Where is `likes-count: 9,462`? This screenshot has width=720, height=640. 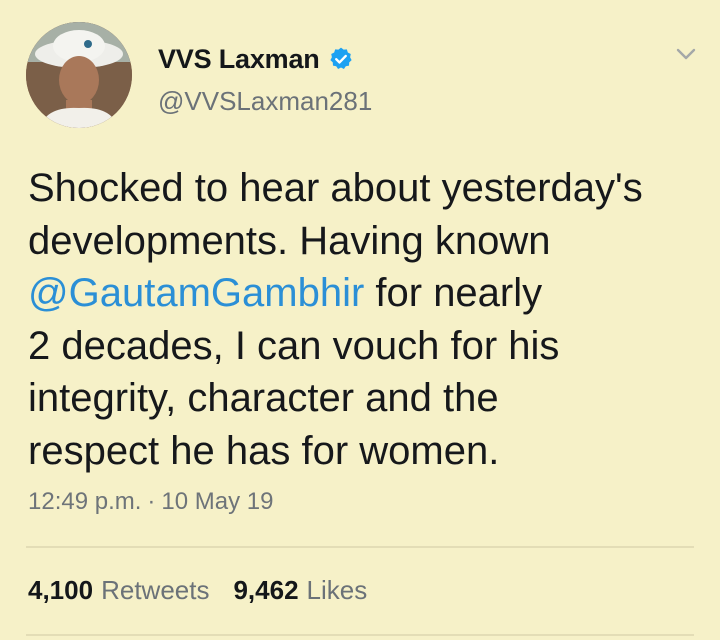
likes-count: 9,462 is located at coordinates (266, 590).